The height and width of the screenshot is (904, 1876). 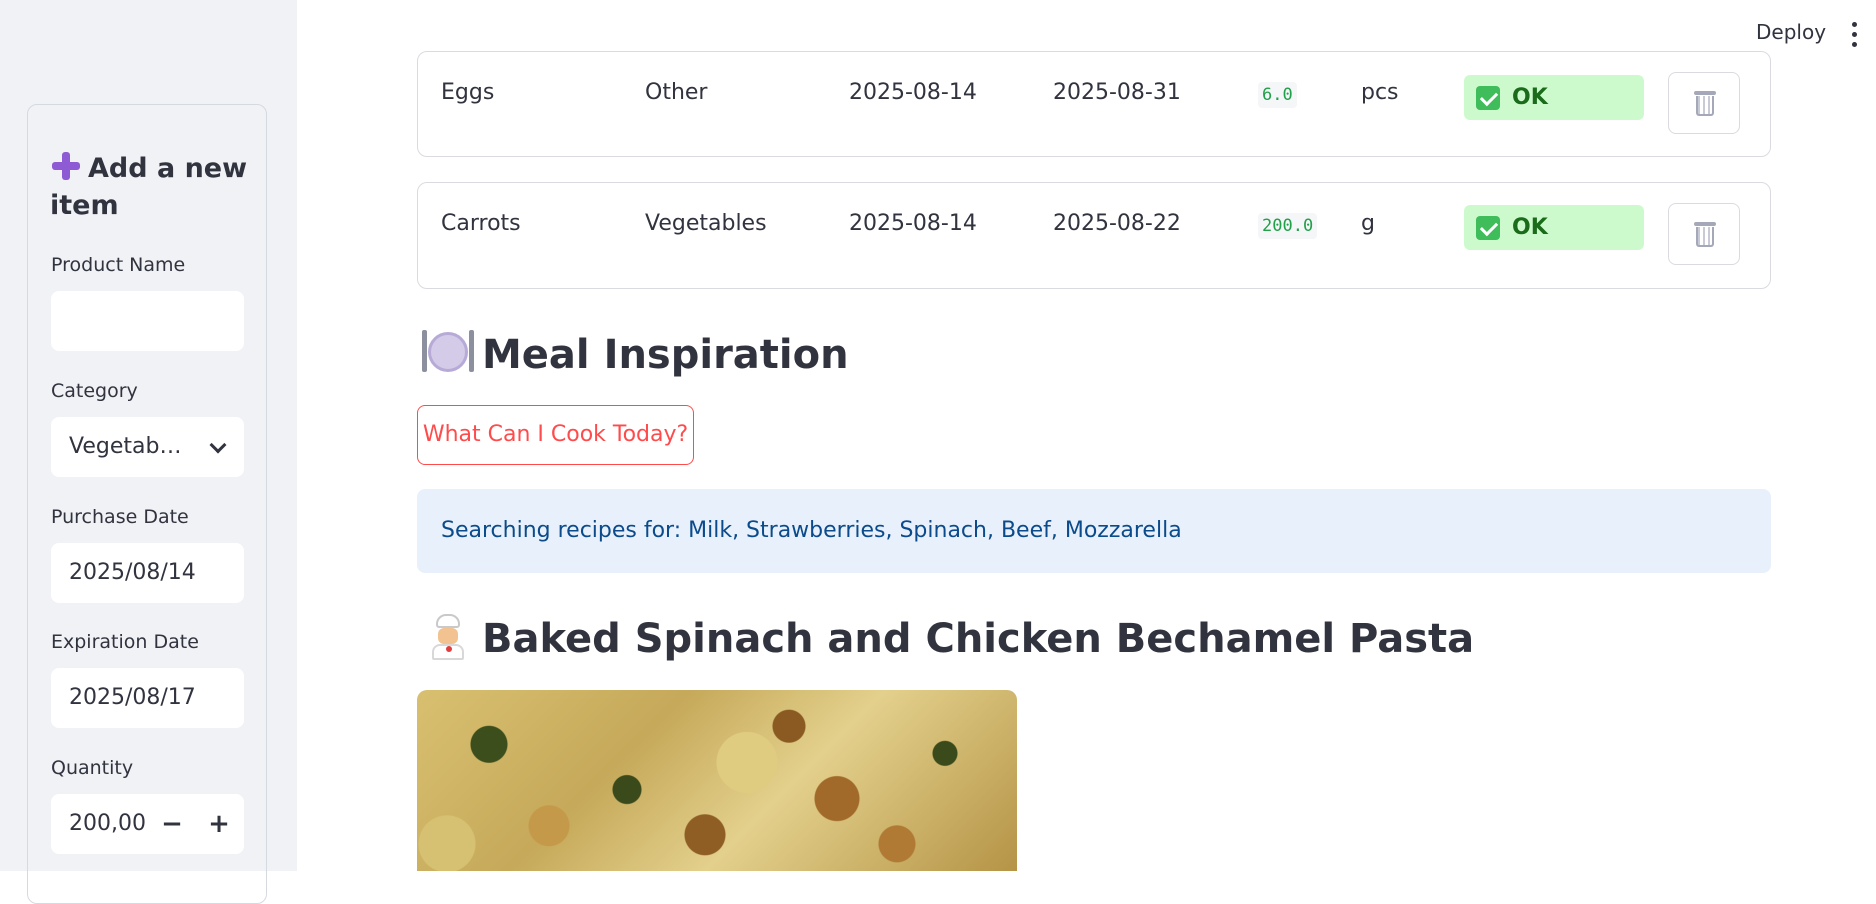 What do you see at coordinates (218, 445) in the screenshot?
I see `chevron-down-icon` at bounding box center [218, 445].